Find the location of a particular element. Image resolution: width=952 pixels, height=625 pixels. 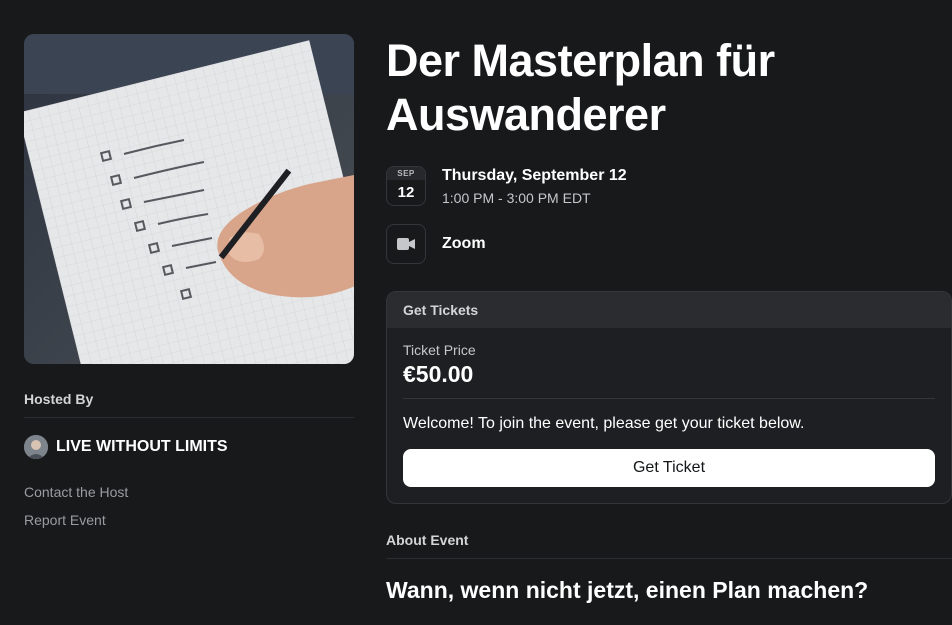

ticket-price-label: Ticket Price is located at coordinates (439, 350).